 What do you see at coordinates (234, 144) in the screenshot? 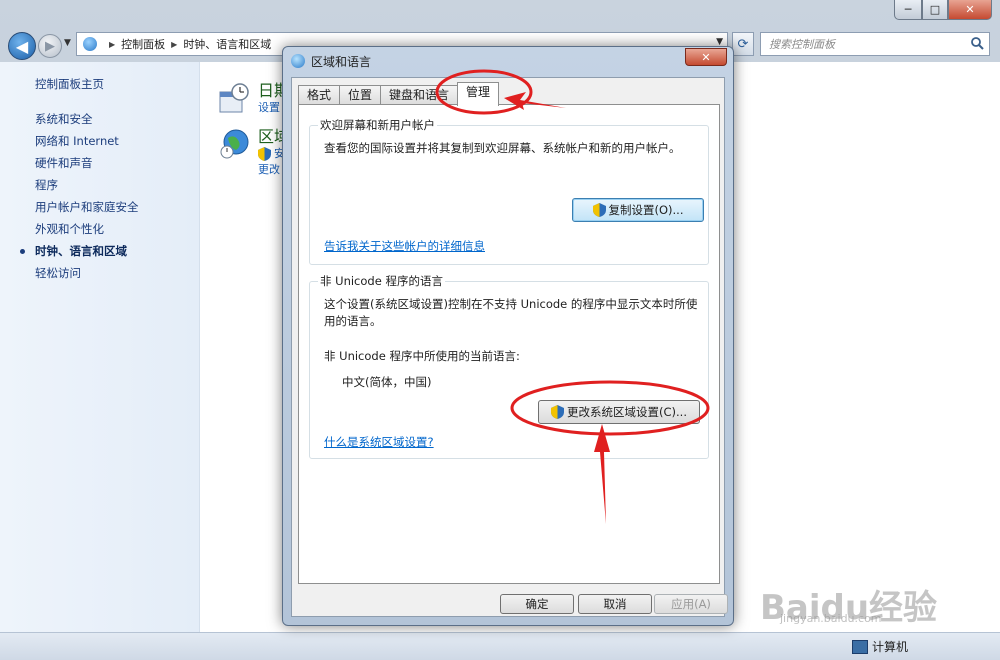
I see `globe-clock-icon` at bounding box center [234, 144].